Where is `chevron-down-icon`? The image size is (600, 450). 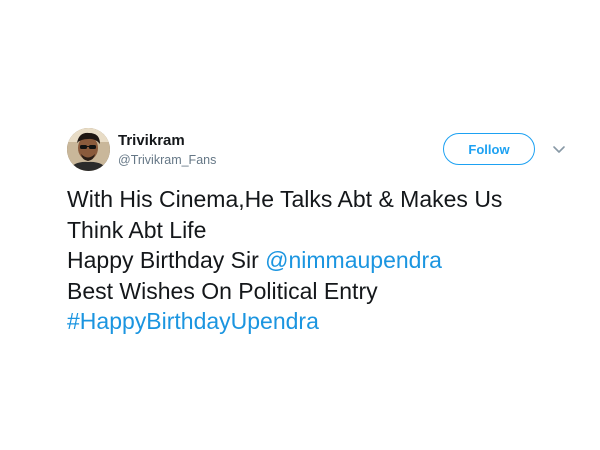 chevron-down-icon is located at coordinates (559, 149).